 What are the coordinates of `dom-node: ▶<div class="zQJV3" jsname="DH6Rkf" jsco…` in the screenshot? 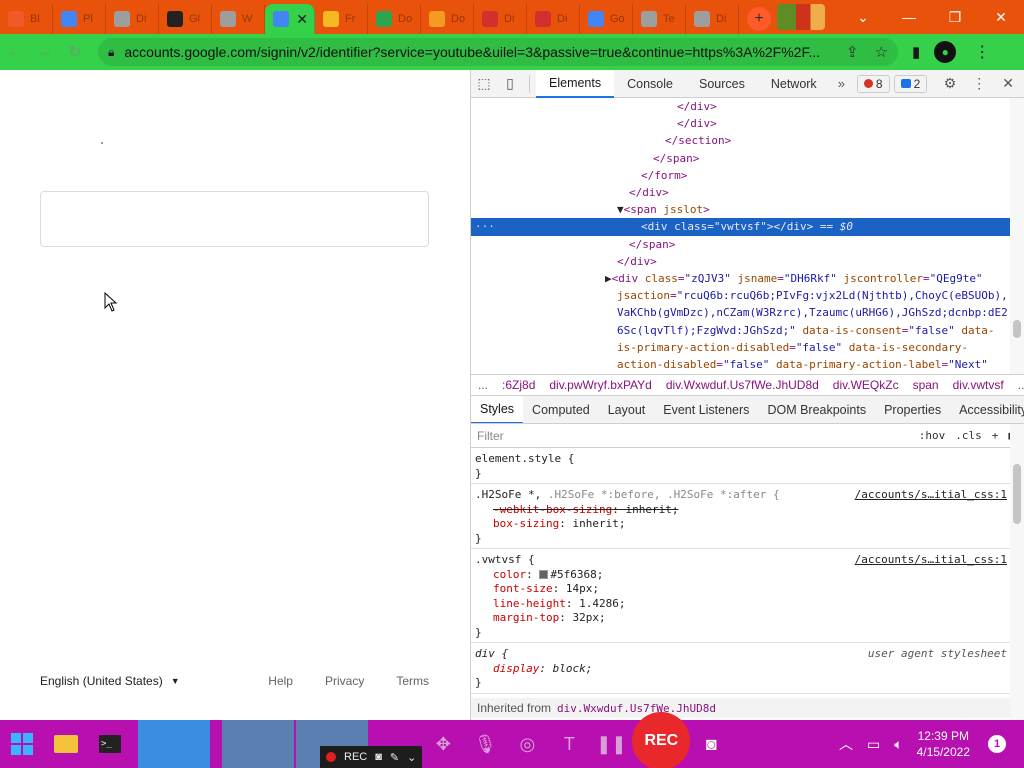 It's located at (741, 278).